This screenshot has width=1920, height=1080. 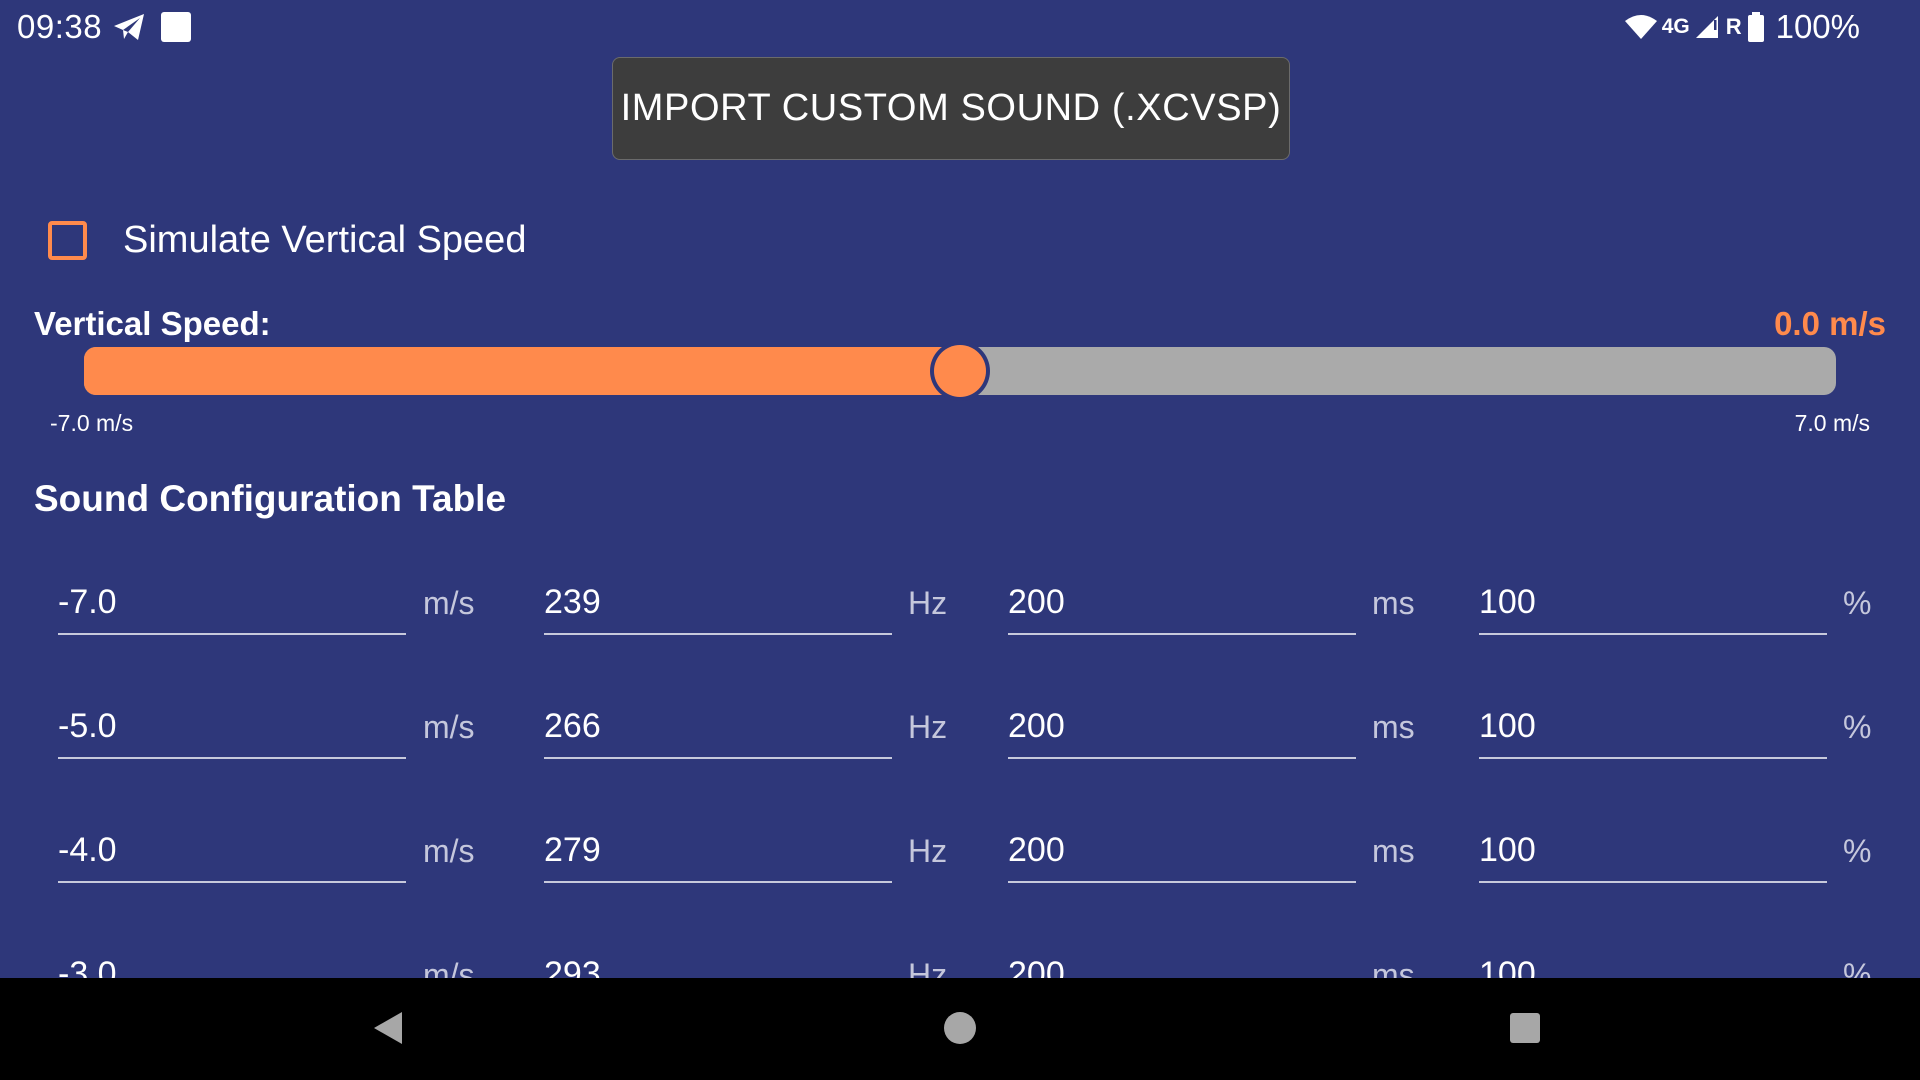 I want to click on status-time: 09:38, so click(x=60, y=26).